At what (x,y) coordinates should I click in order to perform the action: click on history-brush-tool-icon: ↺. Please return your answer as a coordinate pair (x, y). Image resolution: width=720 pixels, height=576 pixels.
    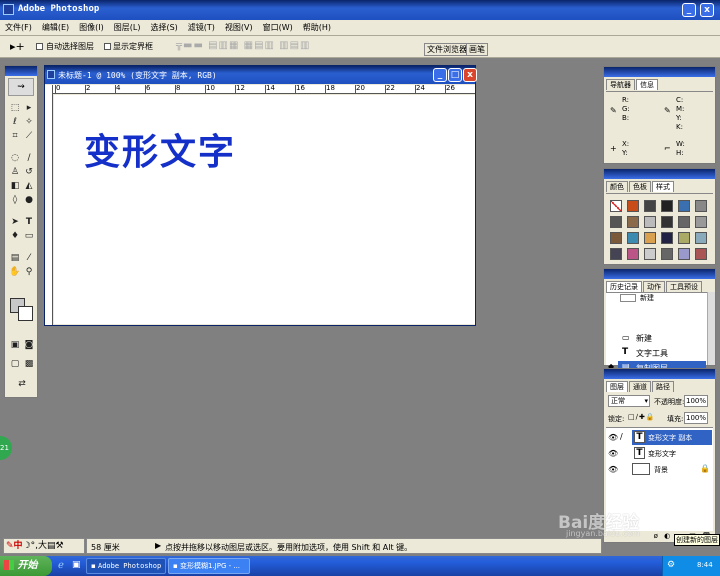
    Looking at the image, I should click on (29, 172).